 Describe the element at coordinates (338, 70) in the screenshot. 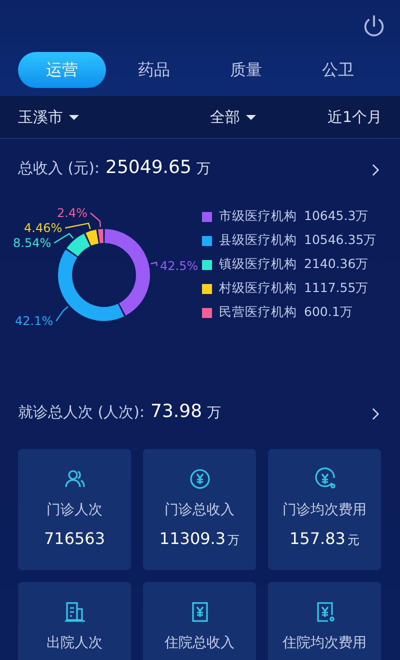

I see `tab: 公卫` at that location.